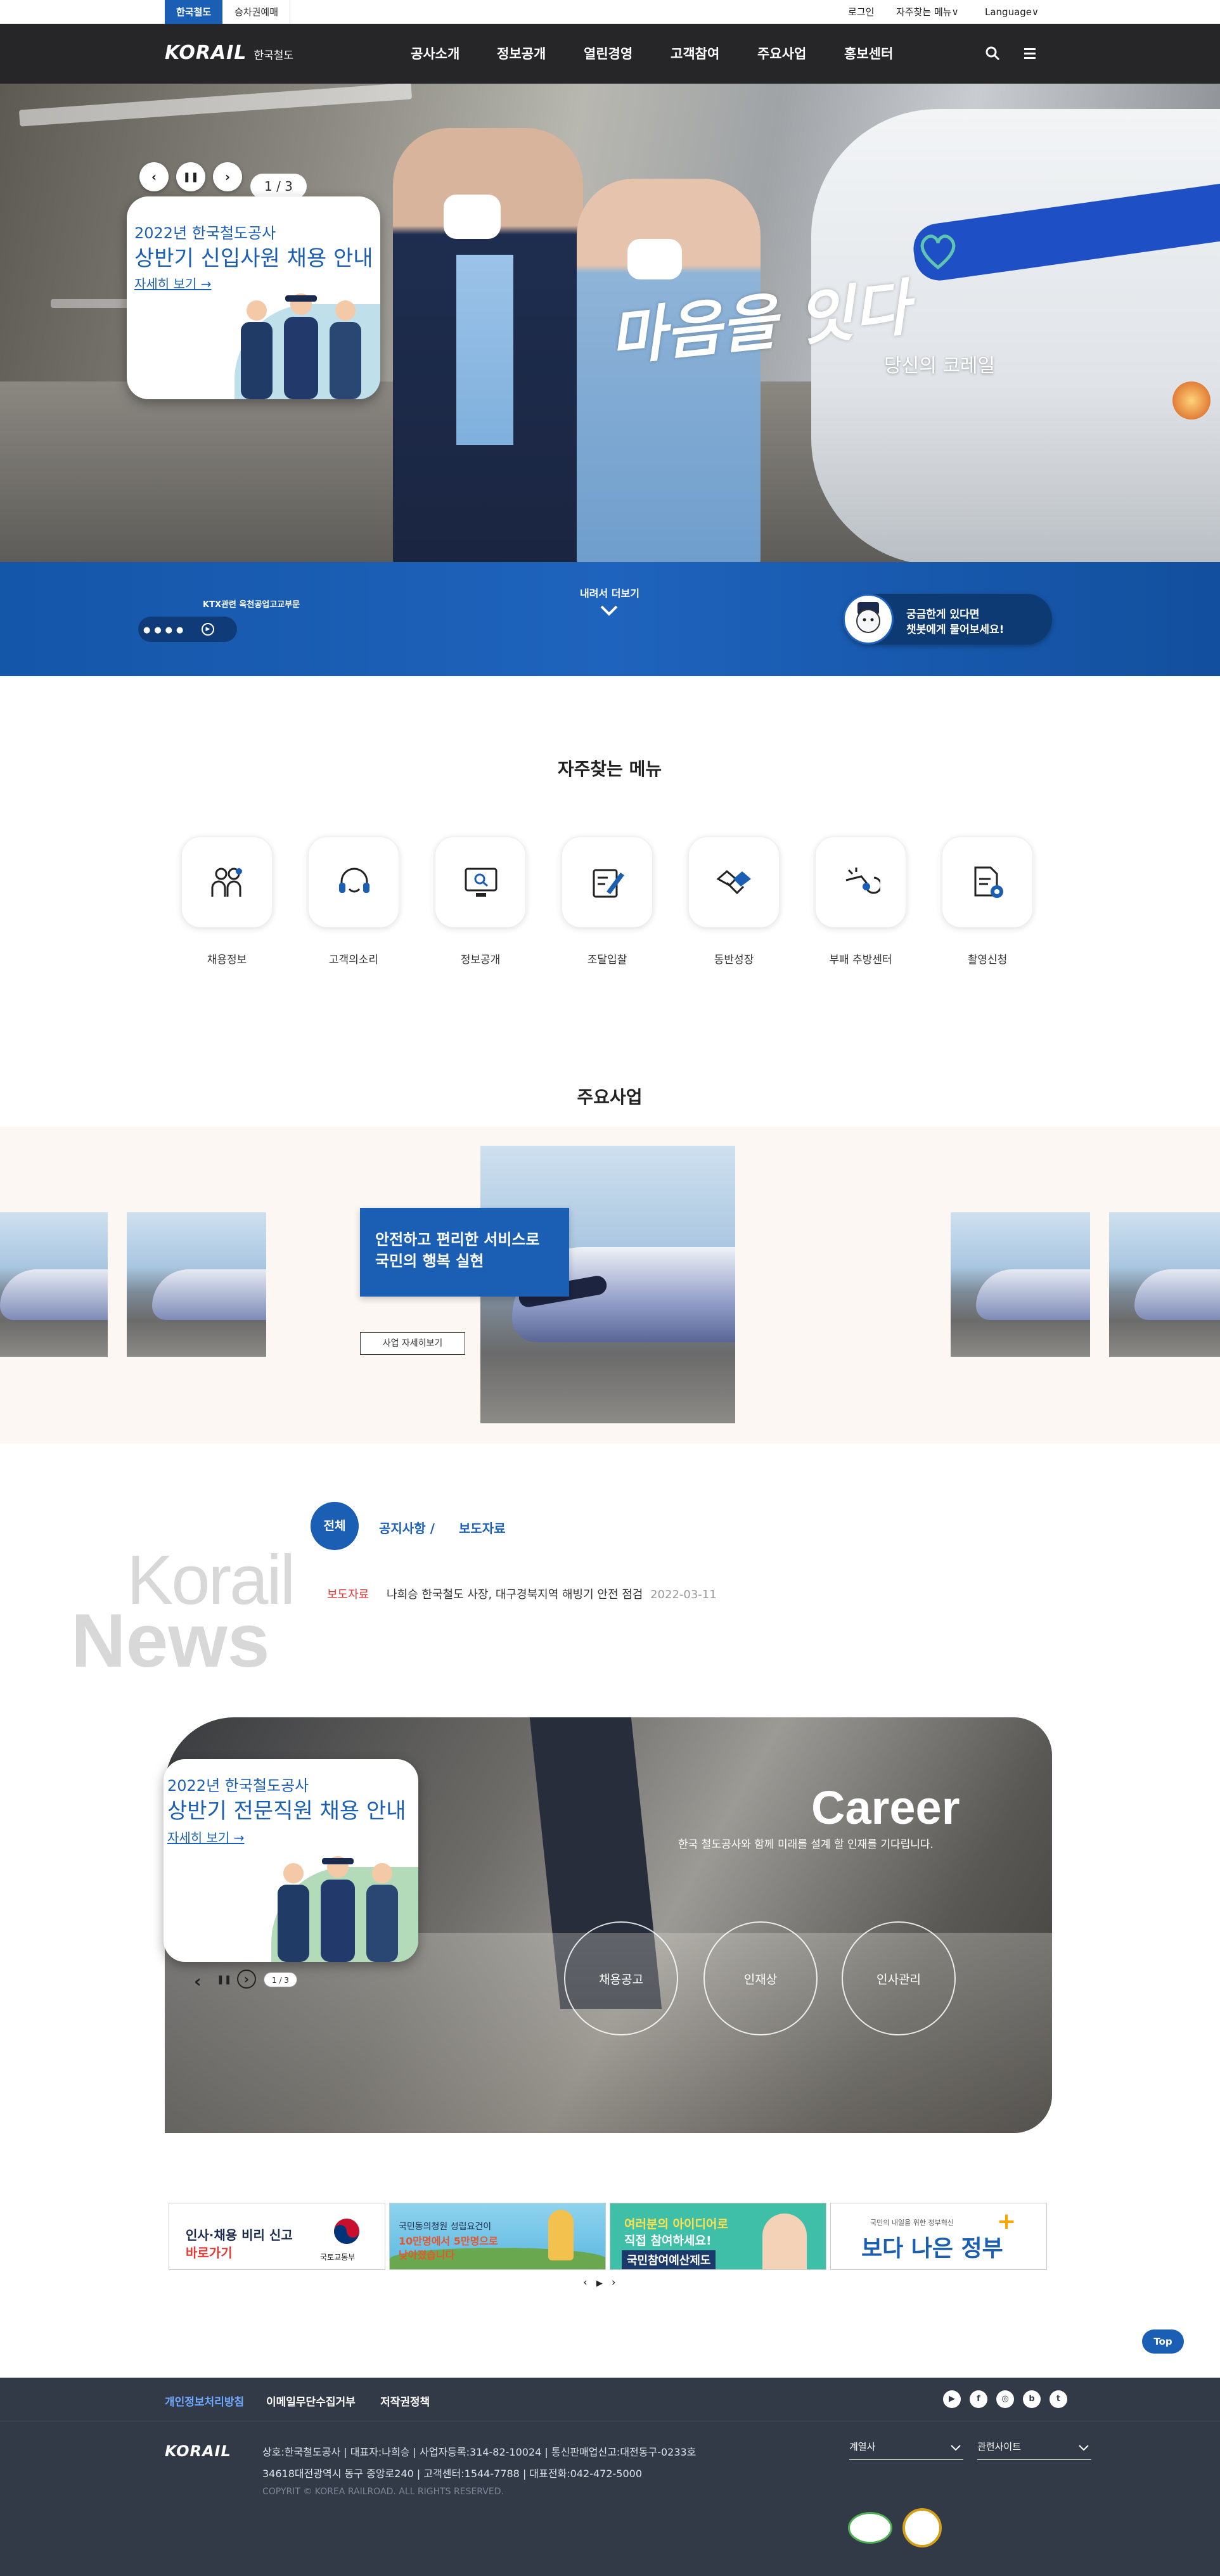  Describe the element at coordinates (480, 882) in the screenshot. I see `menu-info-open` at that location.